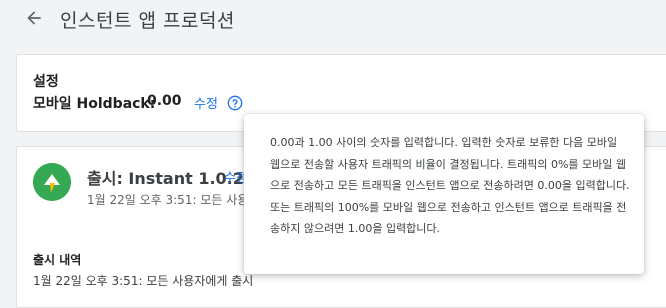 This screenshot has width=666, height=308. What do you see at coordinates (173, 200) in the screenshot?
I see `release-subtitle: 1월 22일 오후 3:51: 모든 사용자` at bounding box center [173, 200].